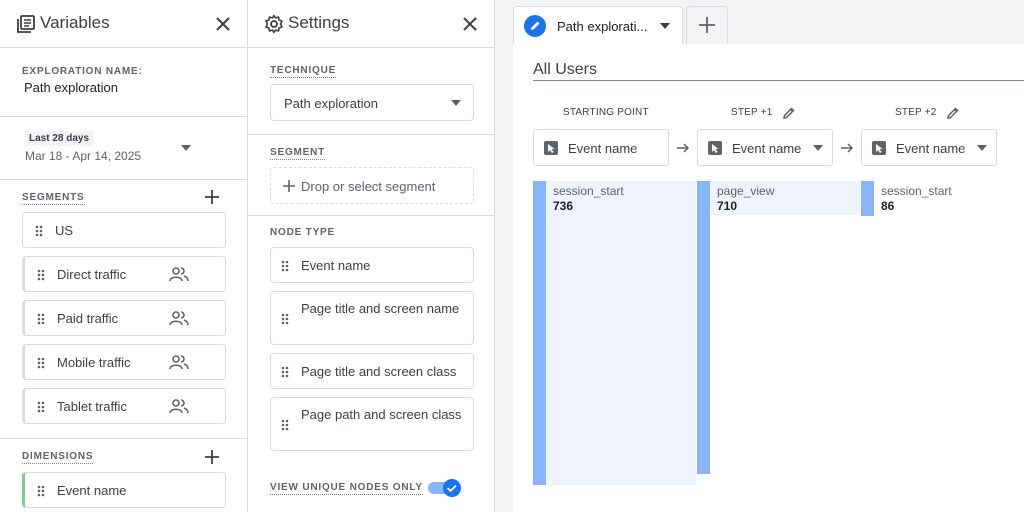  Describe the element at coordinates (75, 22) in the screenshot. I see `variables-title: Variables` at that location.